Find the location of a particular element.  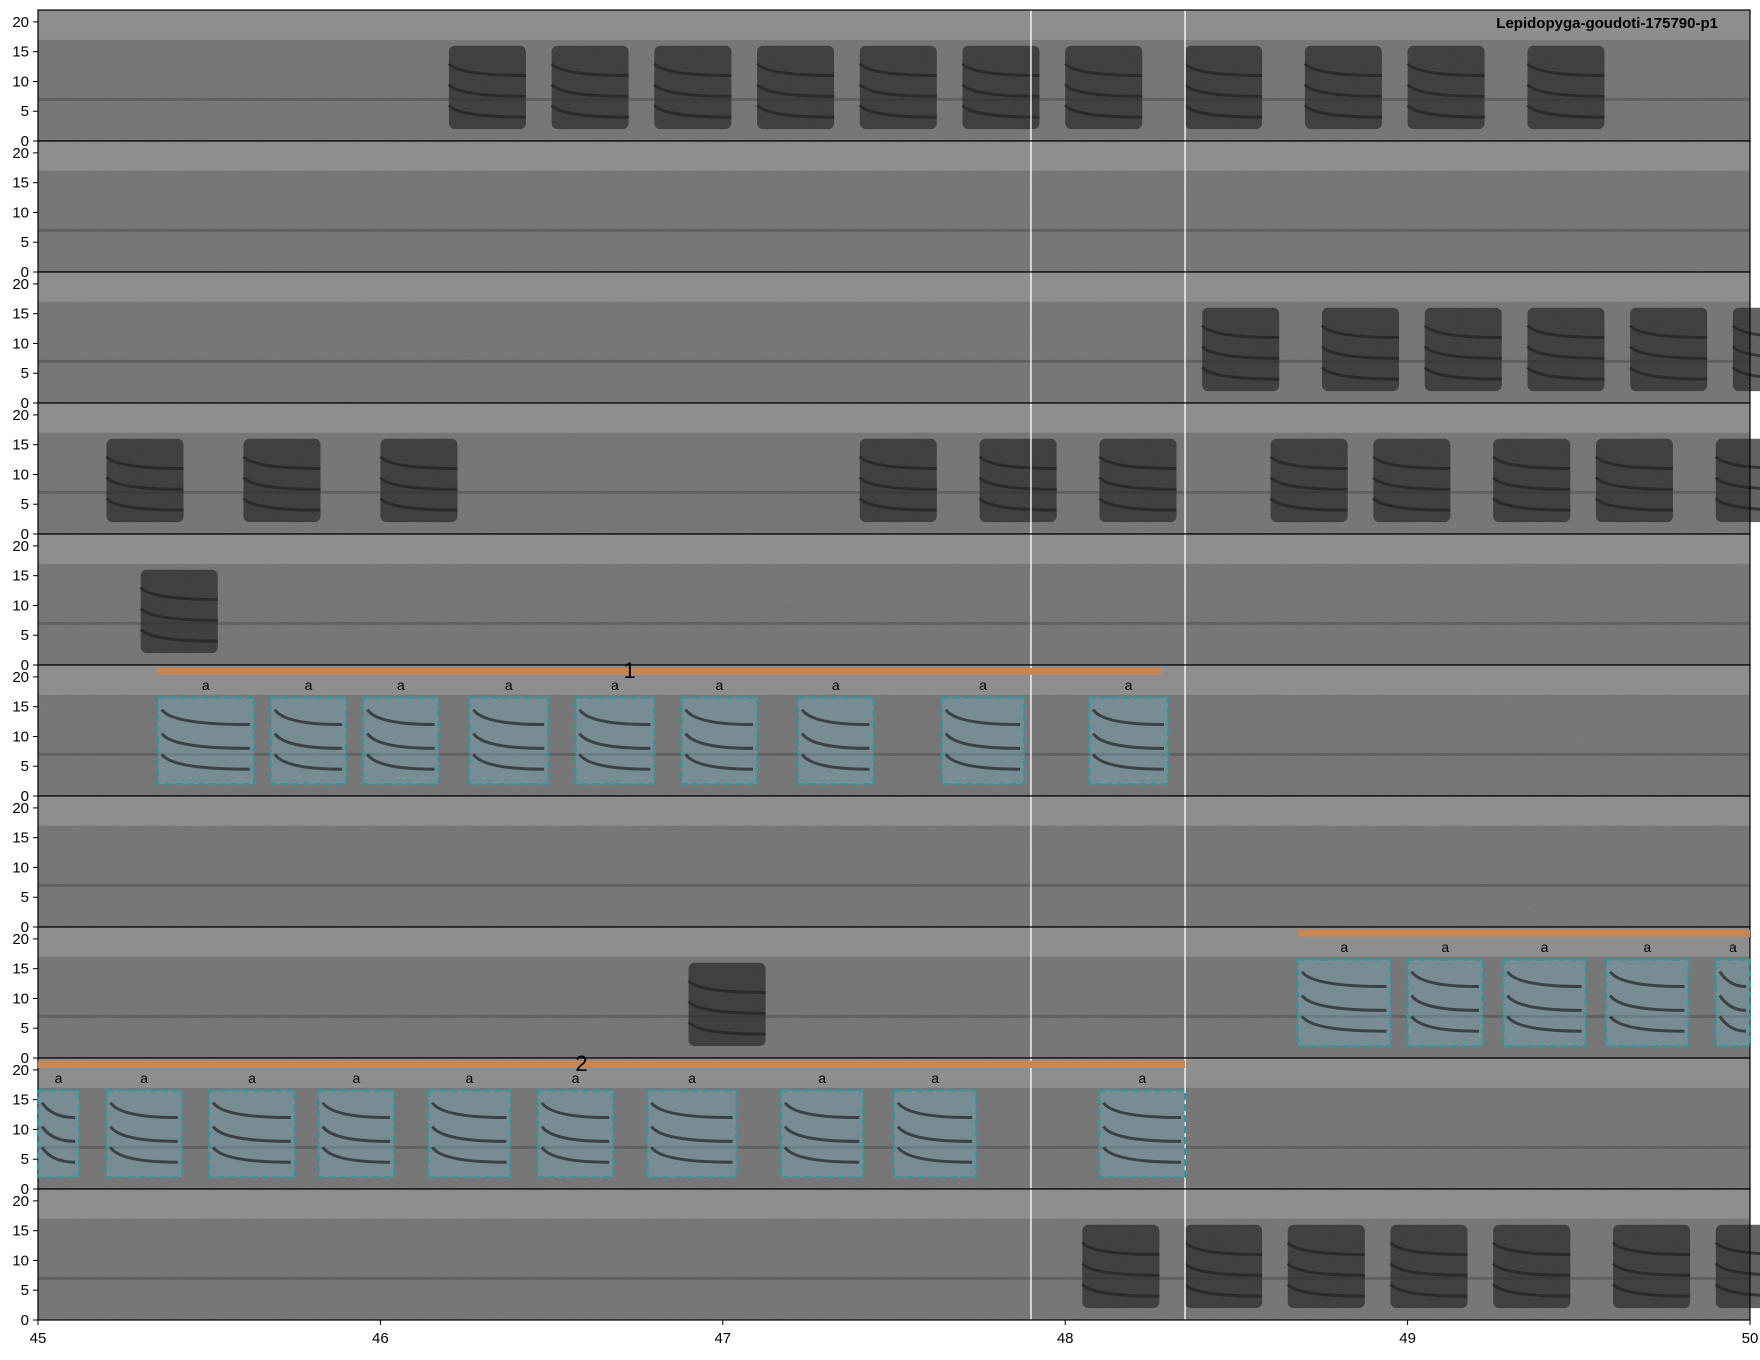

x-tick-label: 46 is located at coordinates (380, 1338).